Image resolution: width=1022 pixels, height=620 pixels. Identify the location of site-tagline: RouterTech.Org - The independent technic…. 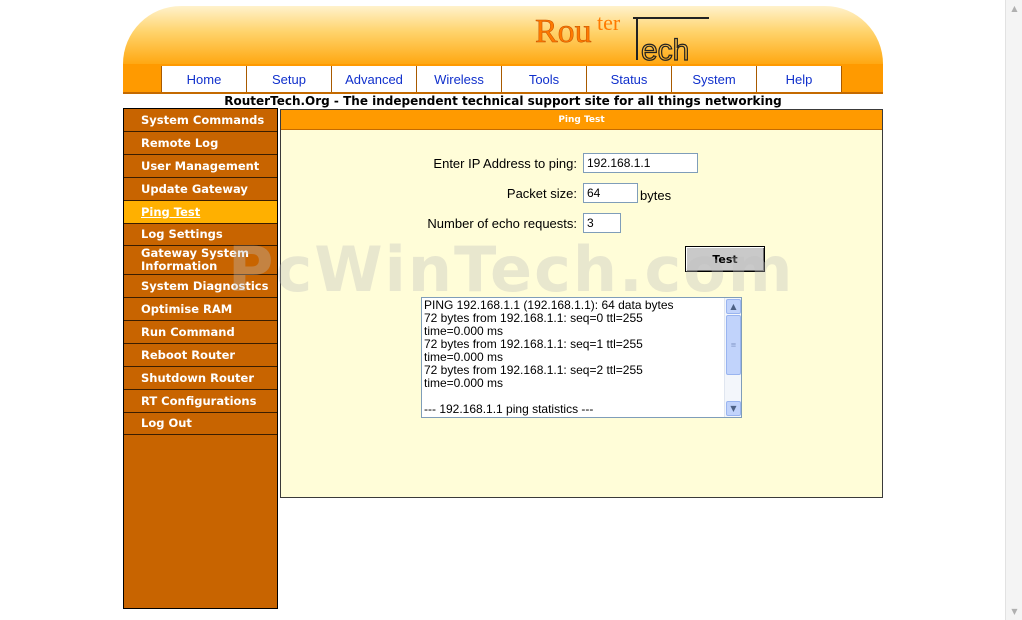
(503, 101).